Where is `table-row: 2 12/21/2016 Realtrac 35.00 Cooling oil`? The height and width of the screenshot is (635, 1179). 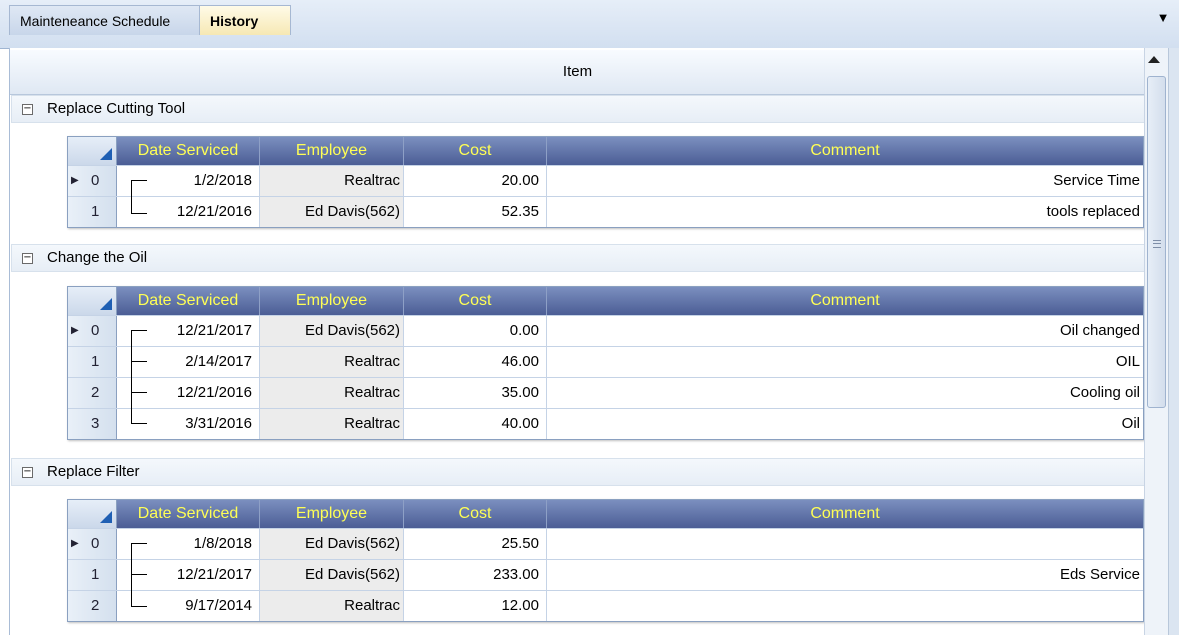 table-row: 2 12/21/2016 Realtrac 35.00 Cooling oil is located at coordinates (605, 392).